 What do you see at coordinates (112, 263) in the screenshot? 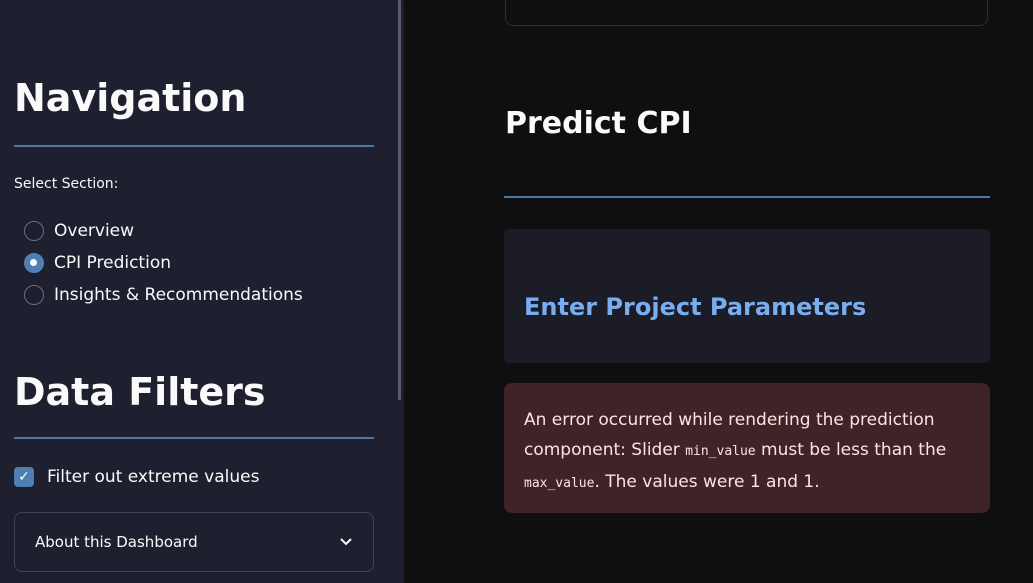
I see `radio-label: CPI Prediction` at bounding box center [112, 263].